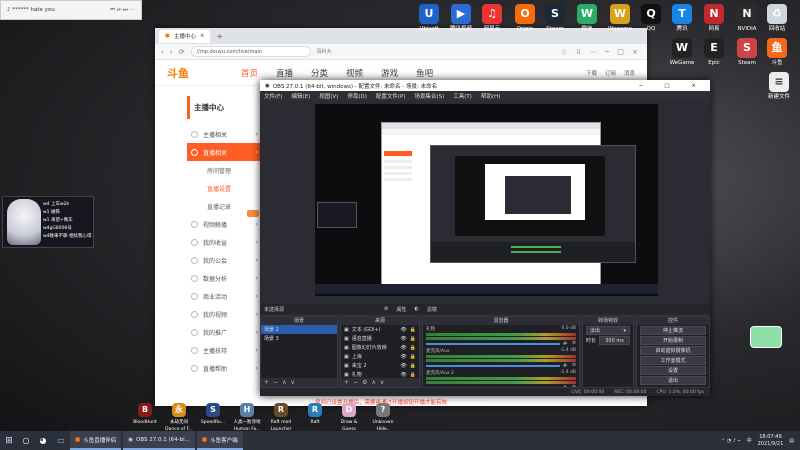 This screenshot has height=450, width=800. I want to click on taskbar-app-2: ■ 斗鱼客户端, so click(219, 440).